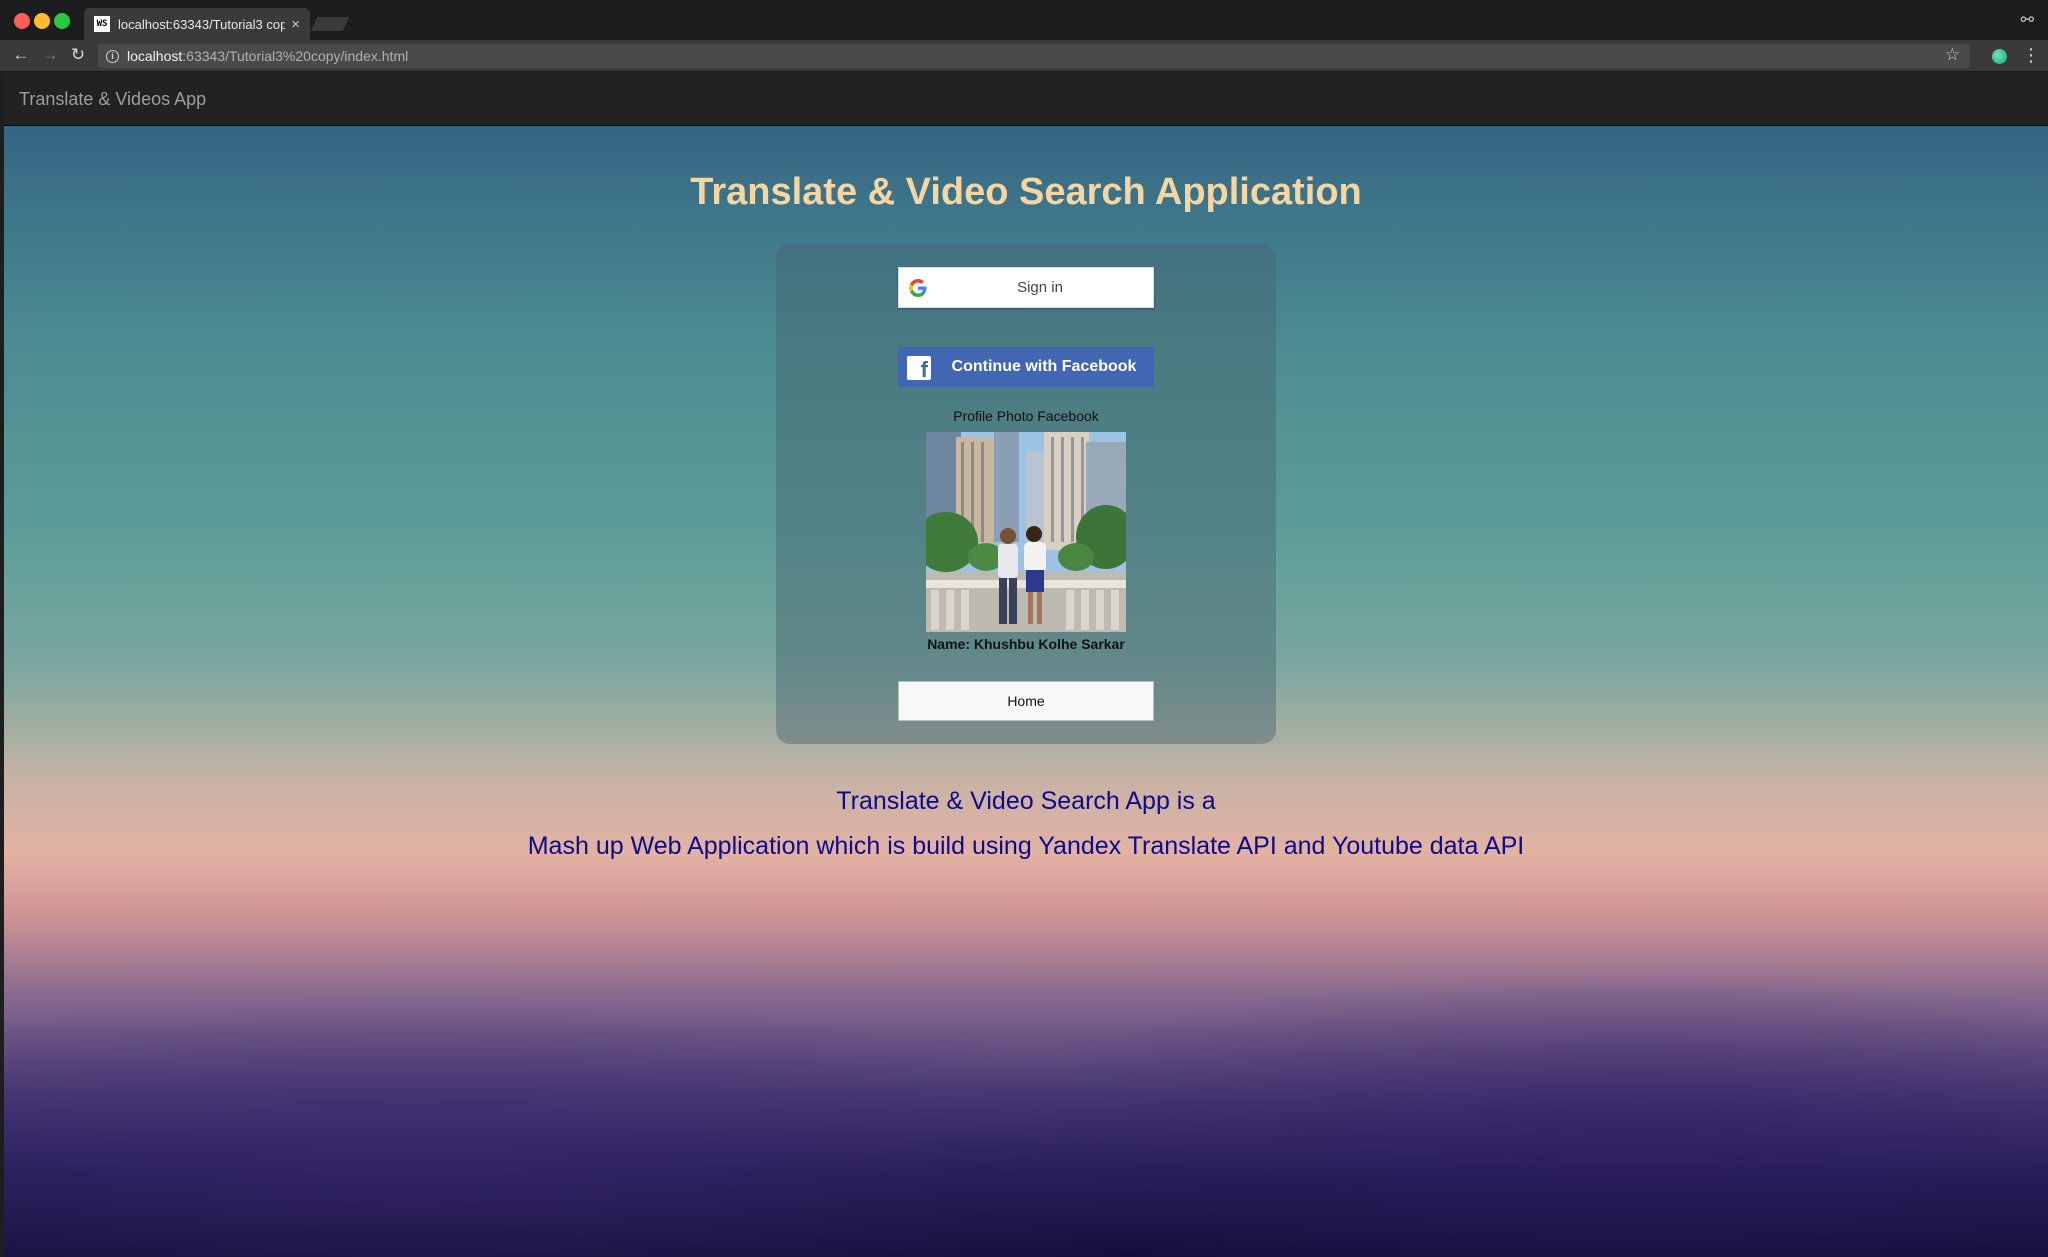  What do you see at coordinates (1952, 55) in the screenshot?
I see `star-icon: ☆` at bounding box center [1952, 55].